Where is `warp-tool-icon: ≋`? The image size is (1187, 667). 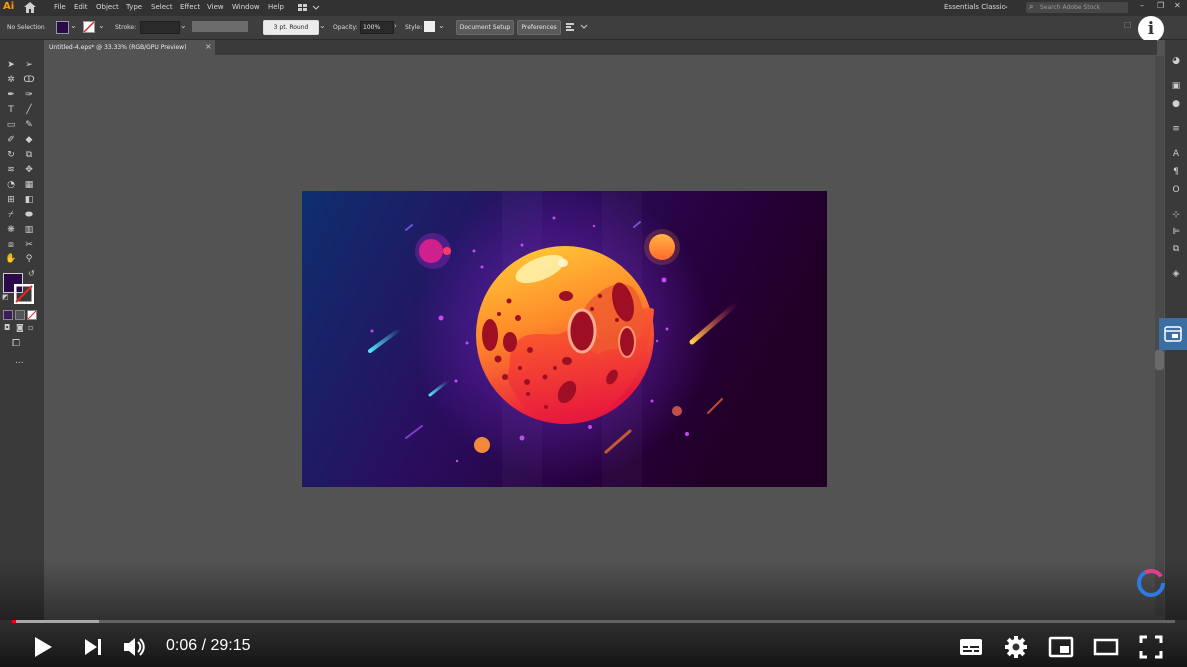
warp-tool-icon: ≋ is located at coordinates (11, 170).